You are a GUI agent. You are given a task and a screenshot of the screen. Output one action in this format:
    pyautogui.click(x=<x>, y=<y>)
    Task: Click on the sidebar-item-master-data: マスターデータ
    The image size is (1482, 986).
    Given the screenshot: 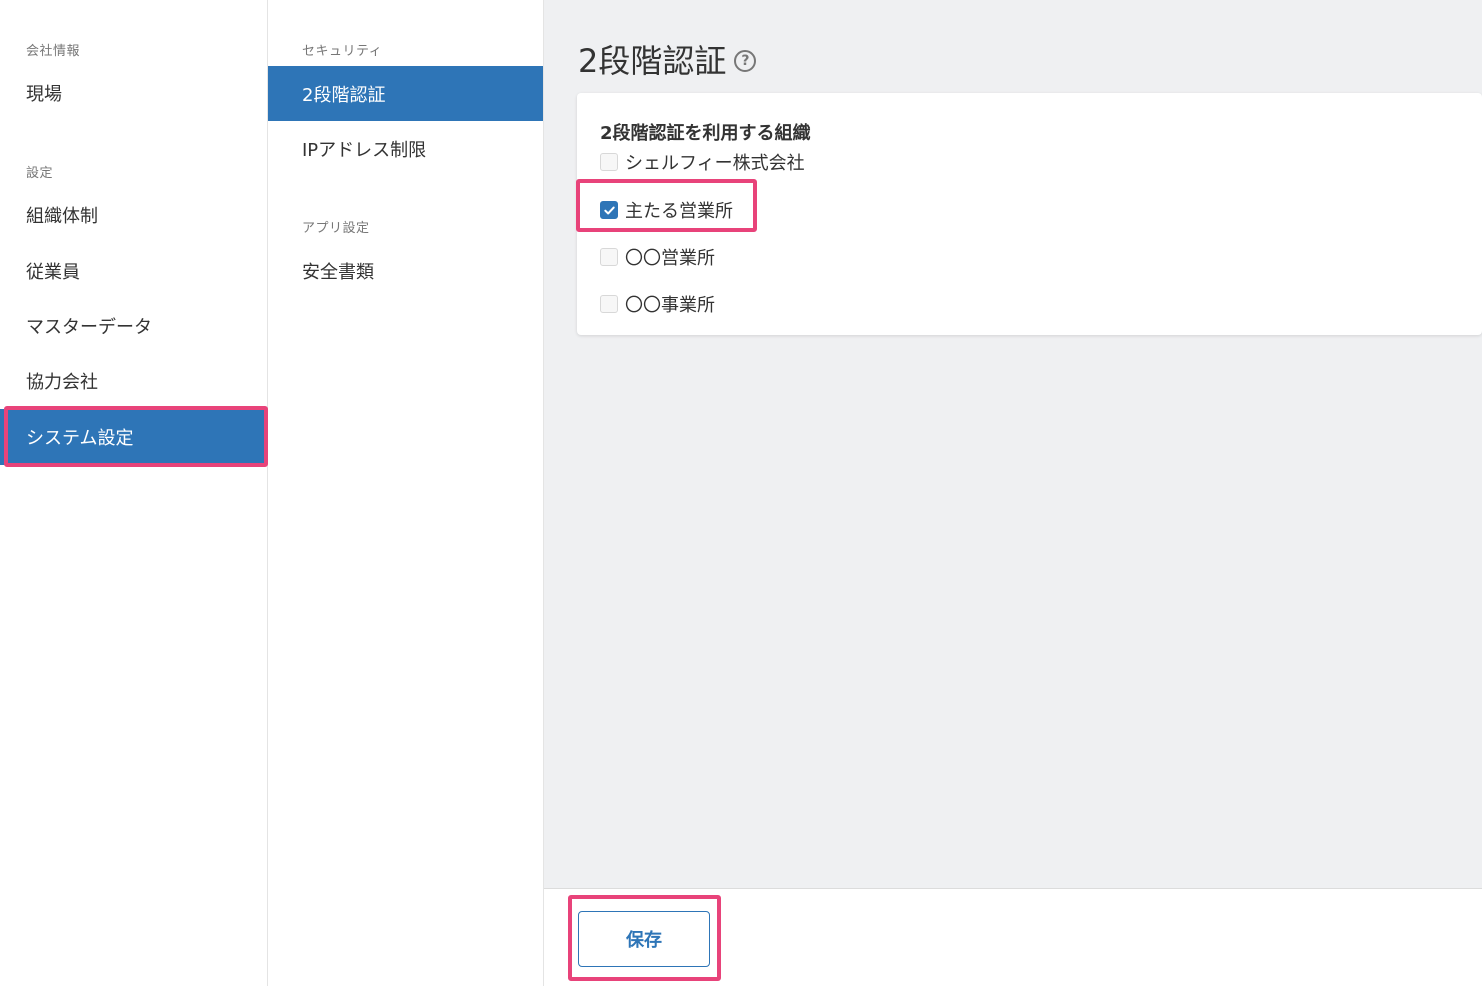 What is the action you would take?
    pyautogui.click(x=133, y=326)
    